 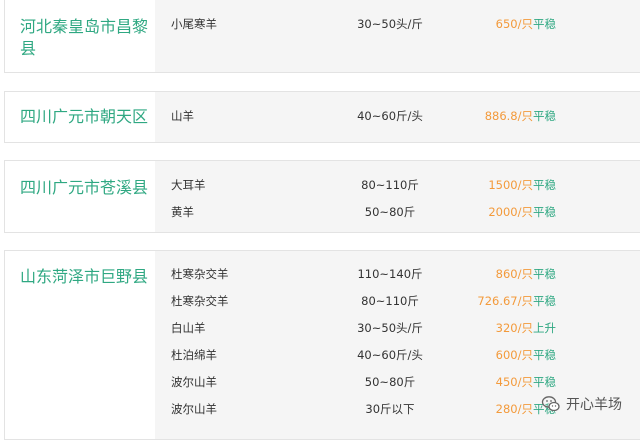 I want to click on listing-card: 四川广元市朝天区 山羊 40~60斤/头 886.8/只 平稳, so click(x=322, y=117).